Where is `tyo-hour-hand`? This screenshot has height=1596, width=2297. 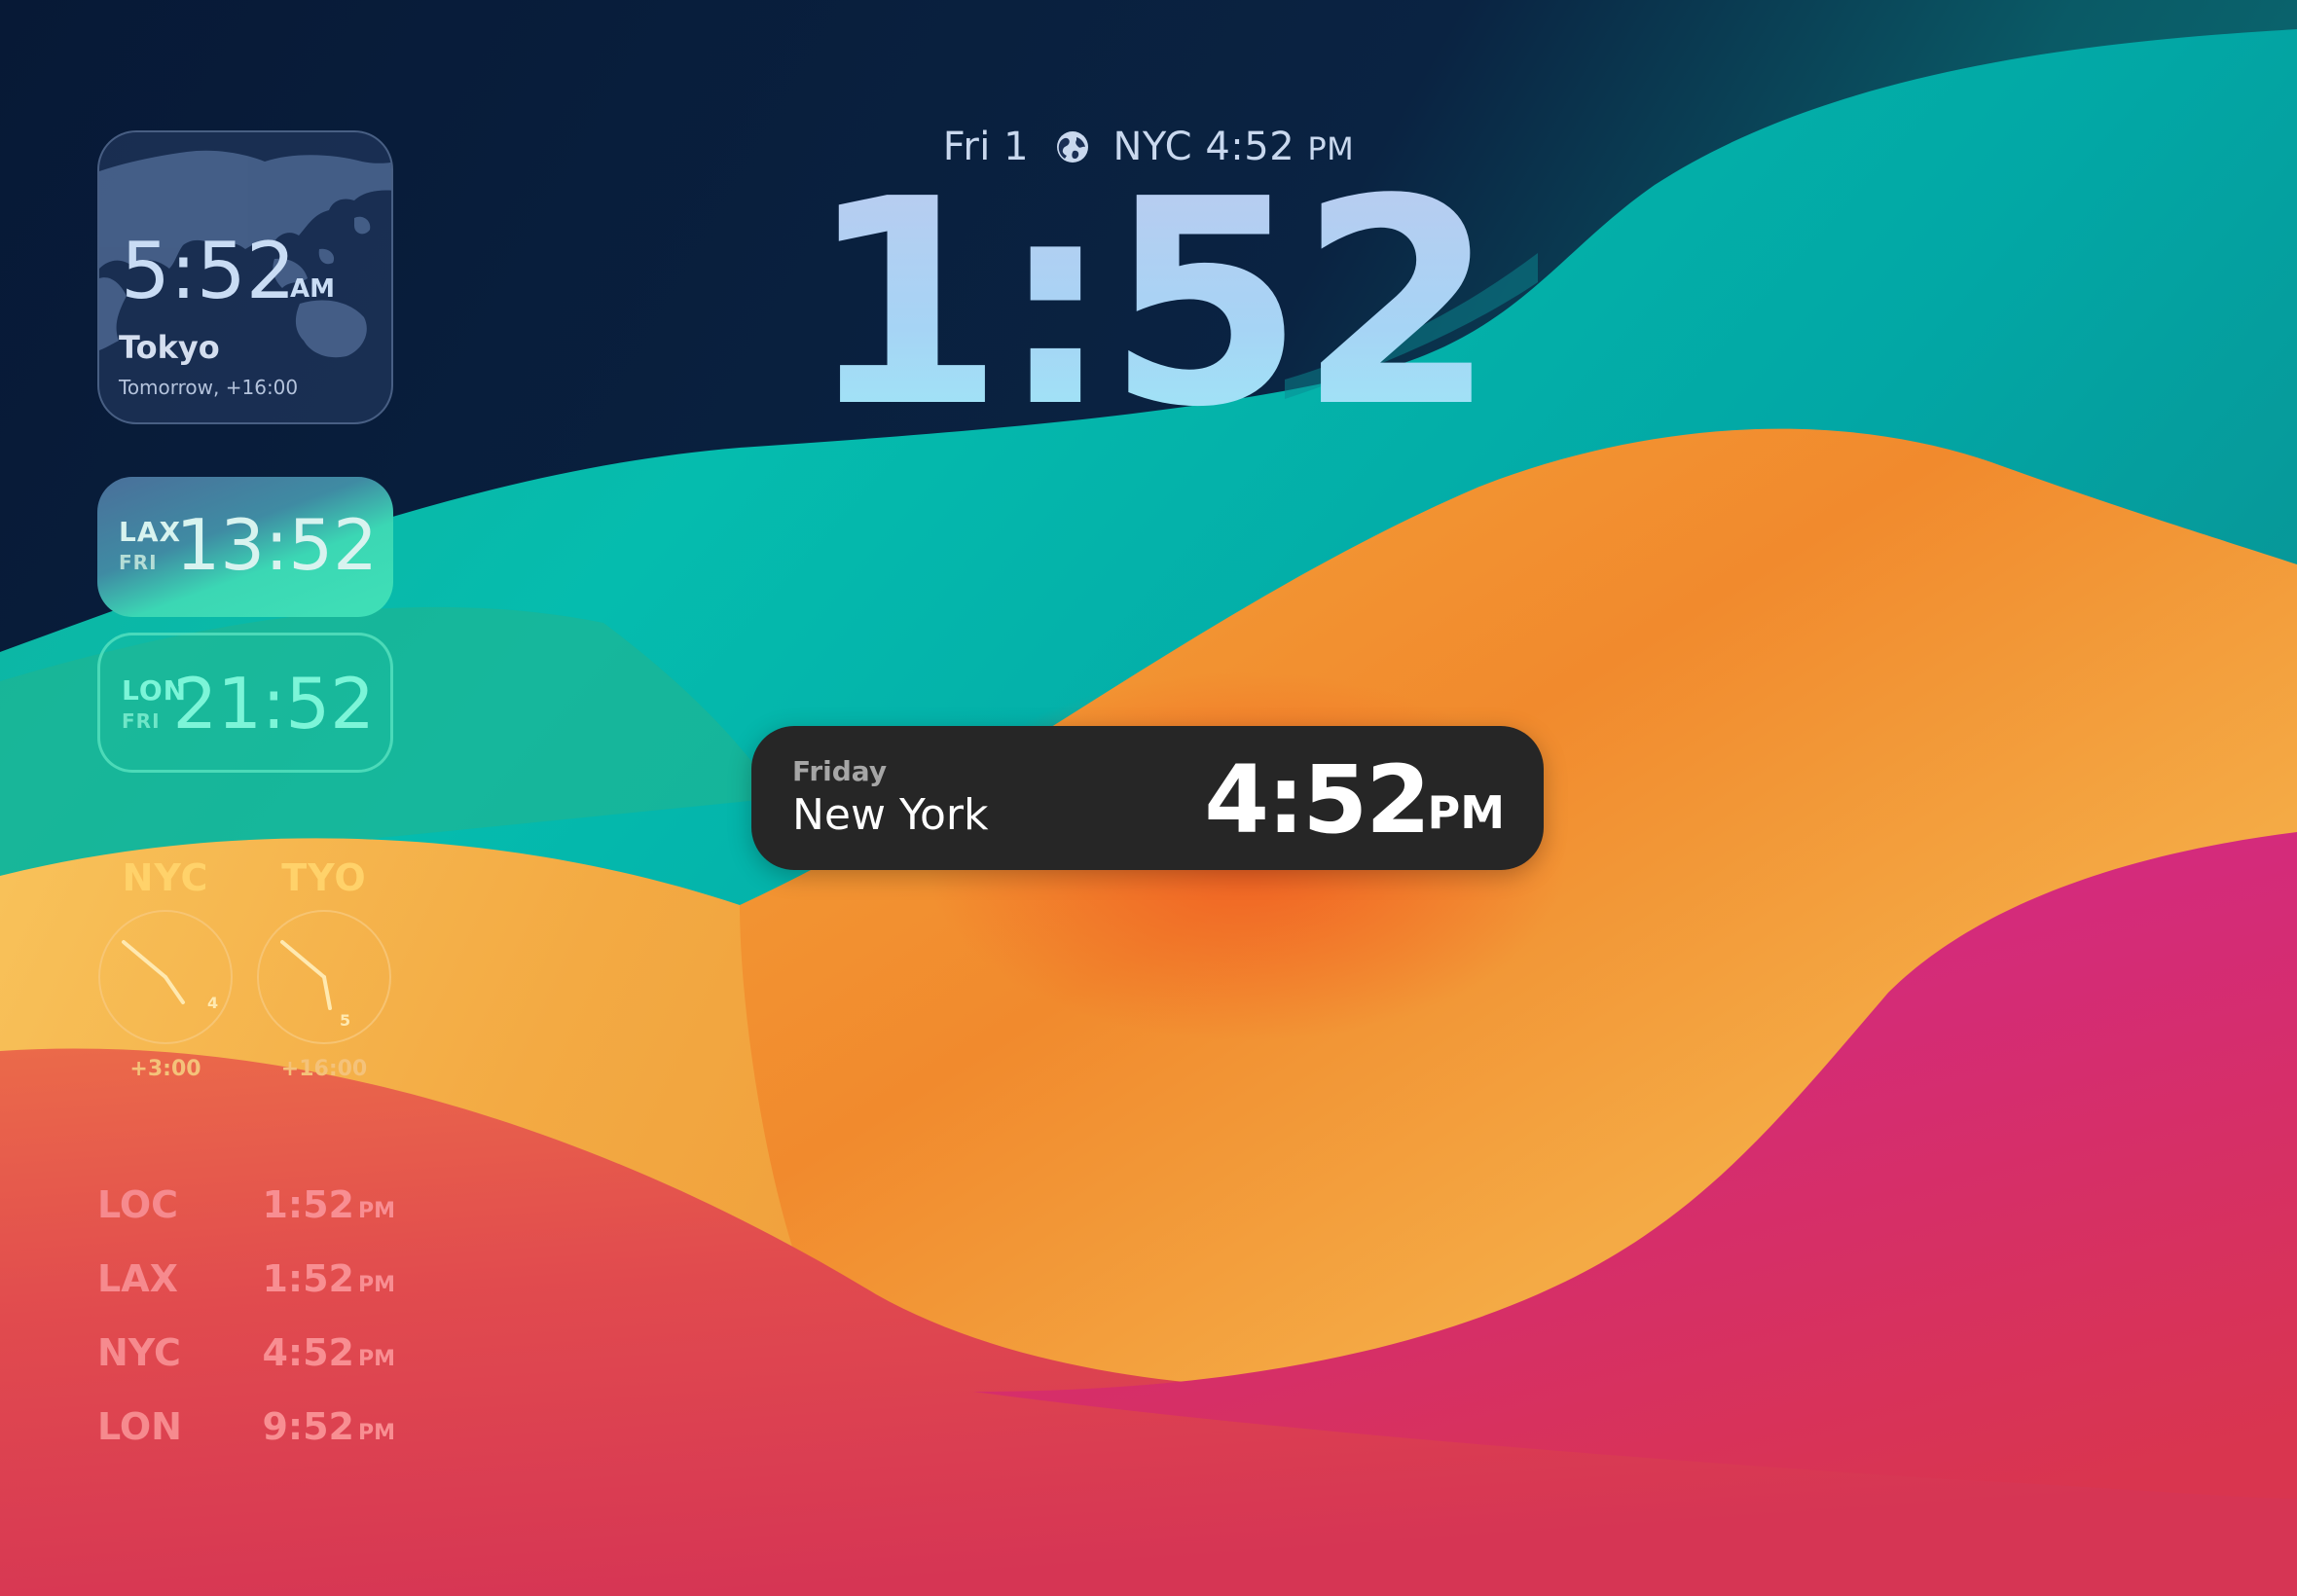
tyo-hour-hand is located at coordinates (327, 992).